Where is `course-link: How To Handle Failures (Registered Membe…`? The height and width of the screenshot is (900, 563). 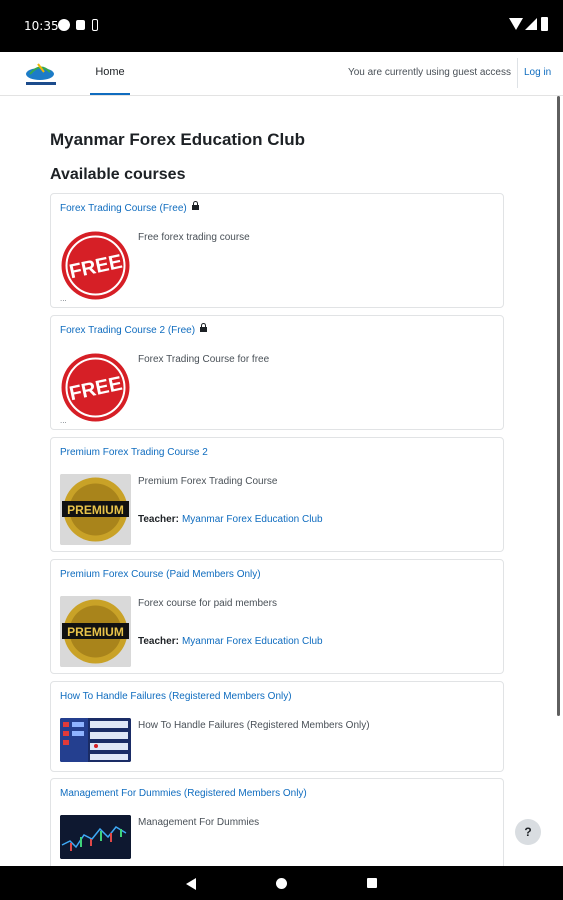 course-link: How To Handle Failures (Registered Membe… is located at coordinates (176, 696).